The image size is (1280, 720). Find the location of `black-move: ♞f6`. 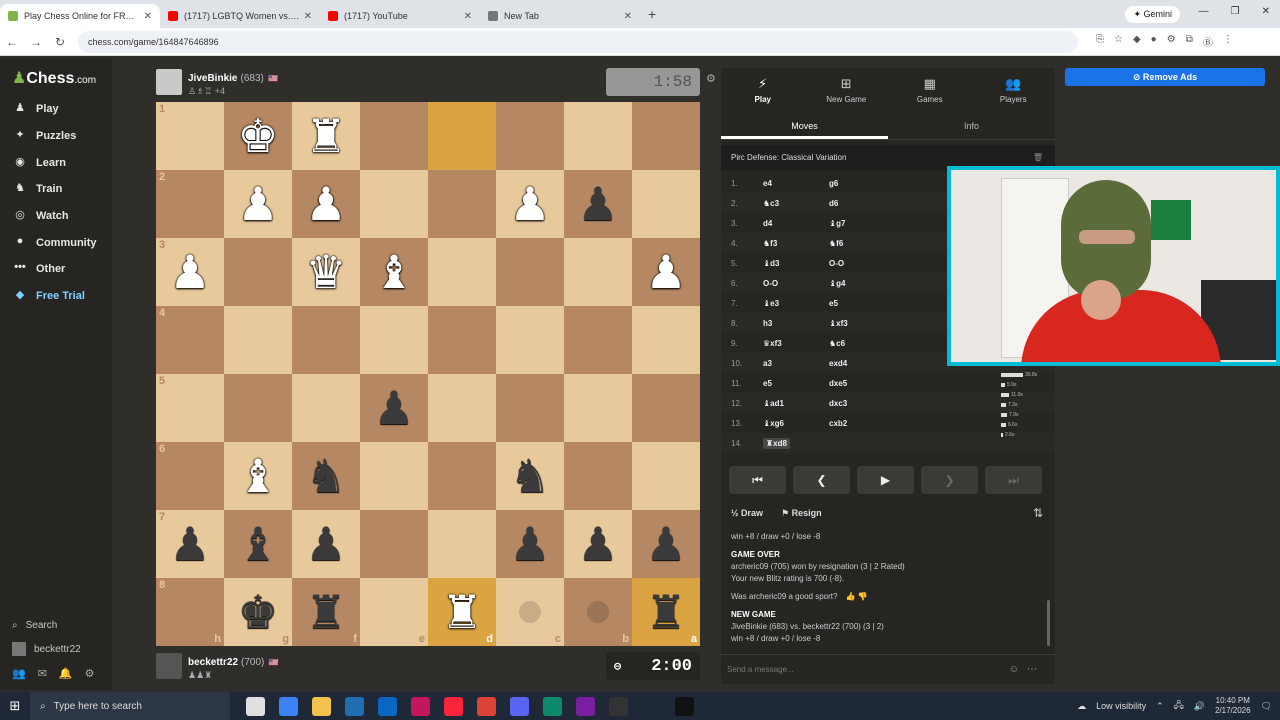

black-move: ♞f6 is located at coordinates (869, 243).